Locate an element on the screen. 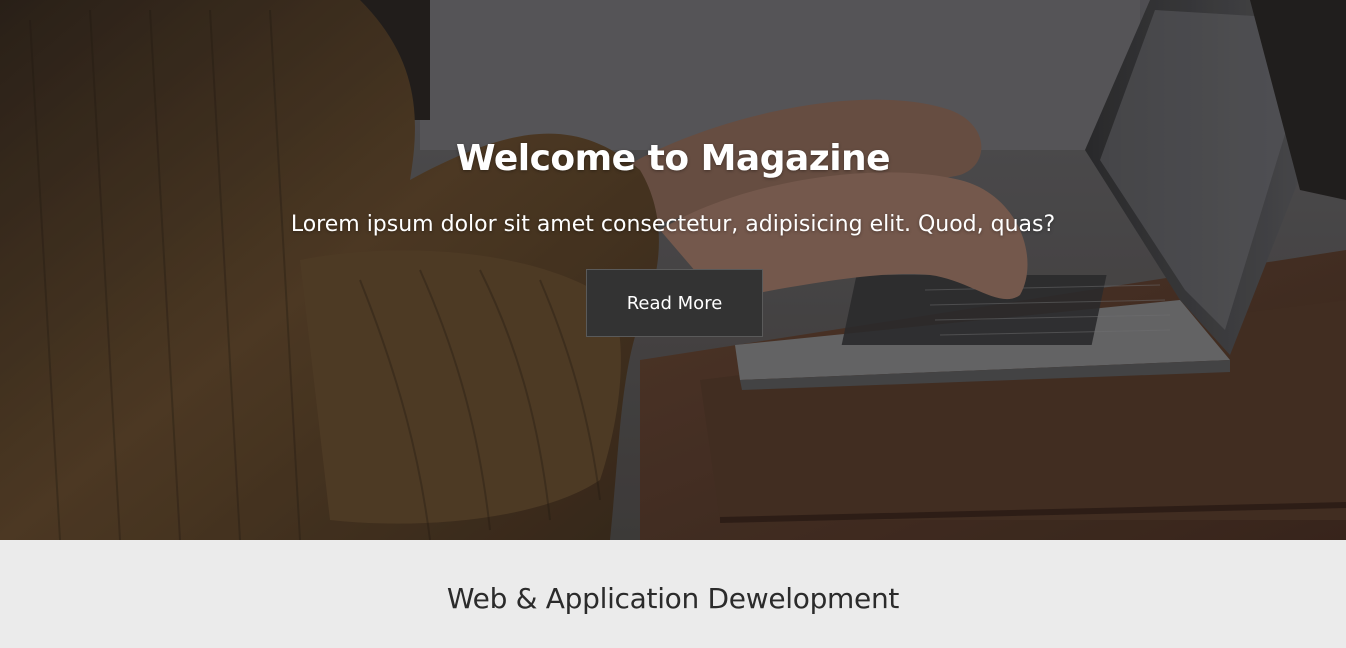  section-title: Web & Application Dewelopment is located at coordinates (673, 598).